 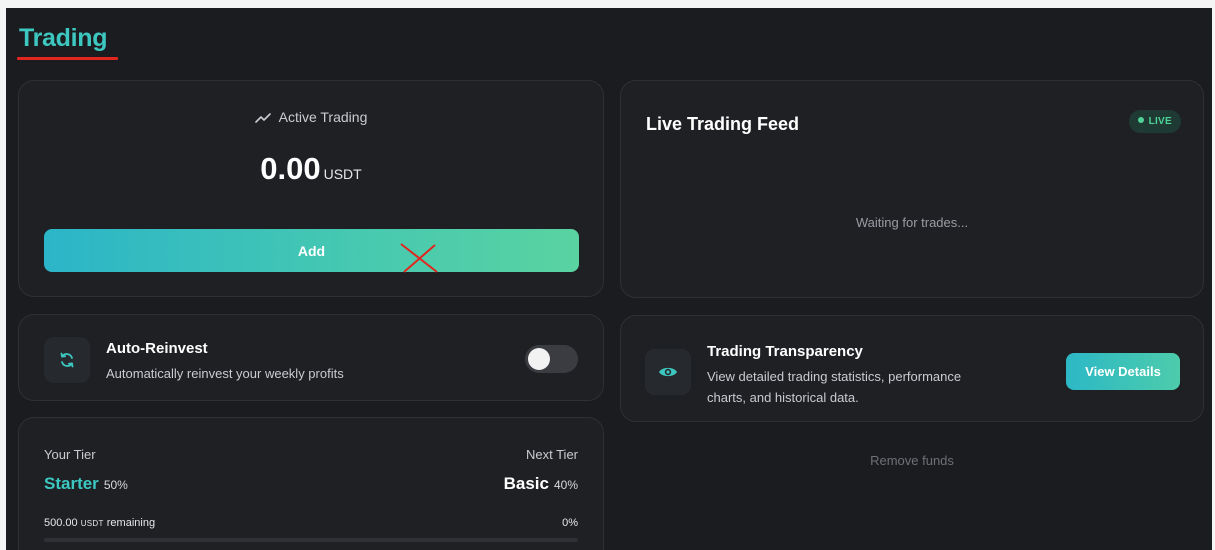 What do you see at coordinates (115, 485) in the screenshot?
I see `current-tier-pct: 50%` at bounding box center [115, 485].